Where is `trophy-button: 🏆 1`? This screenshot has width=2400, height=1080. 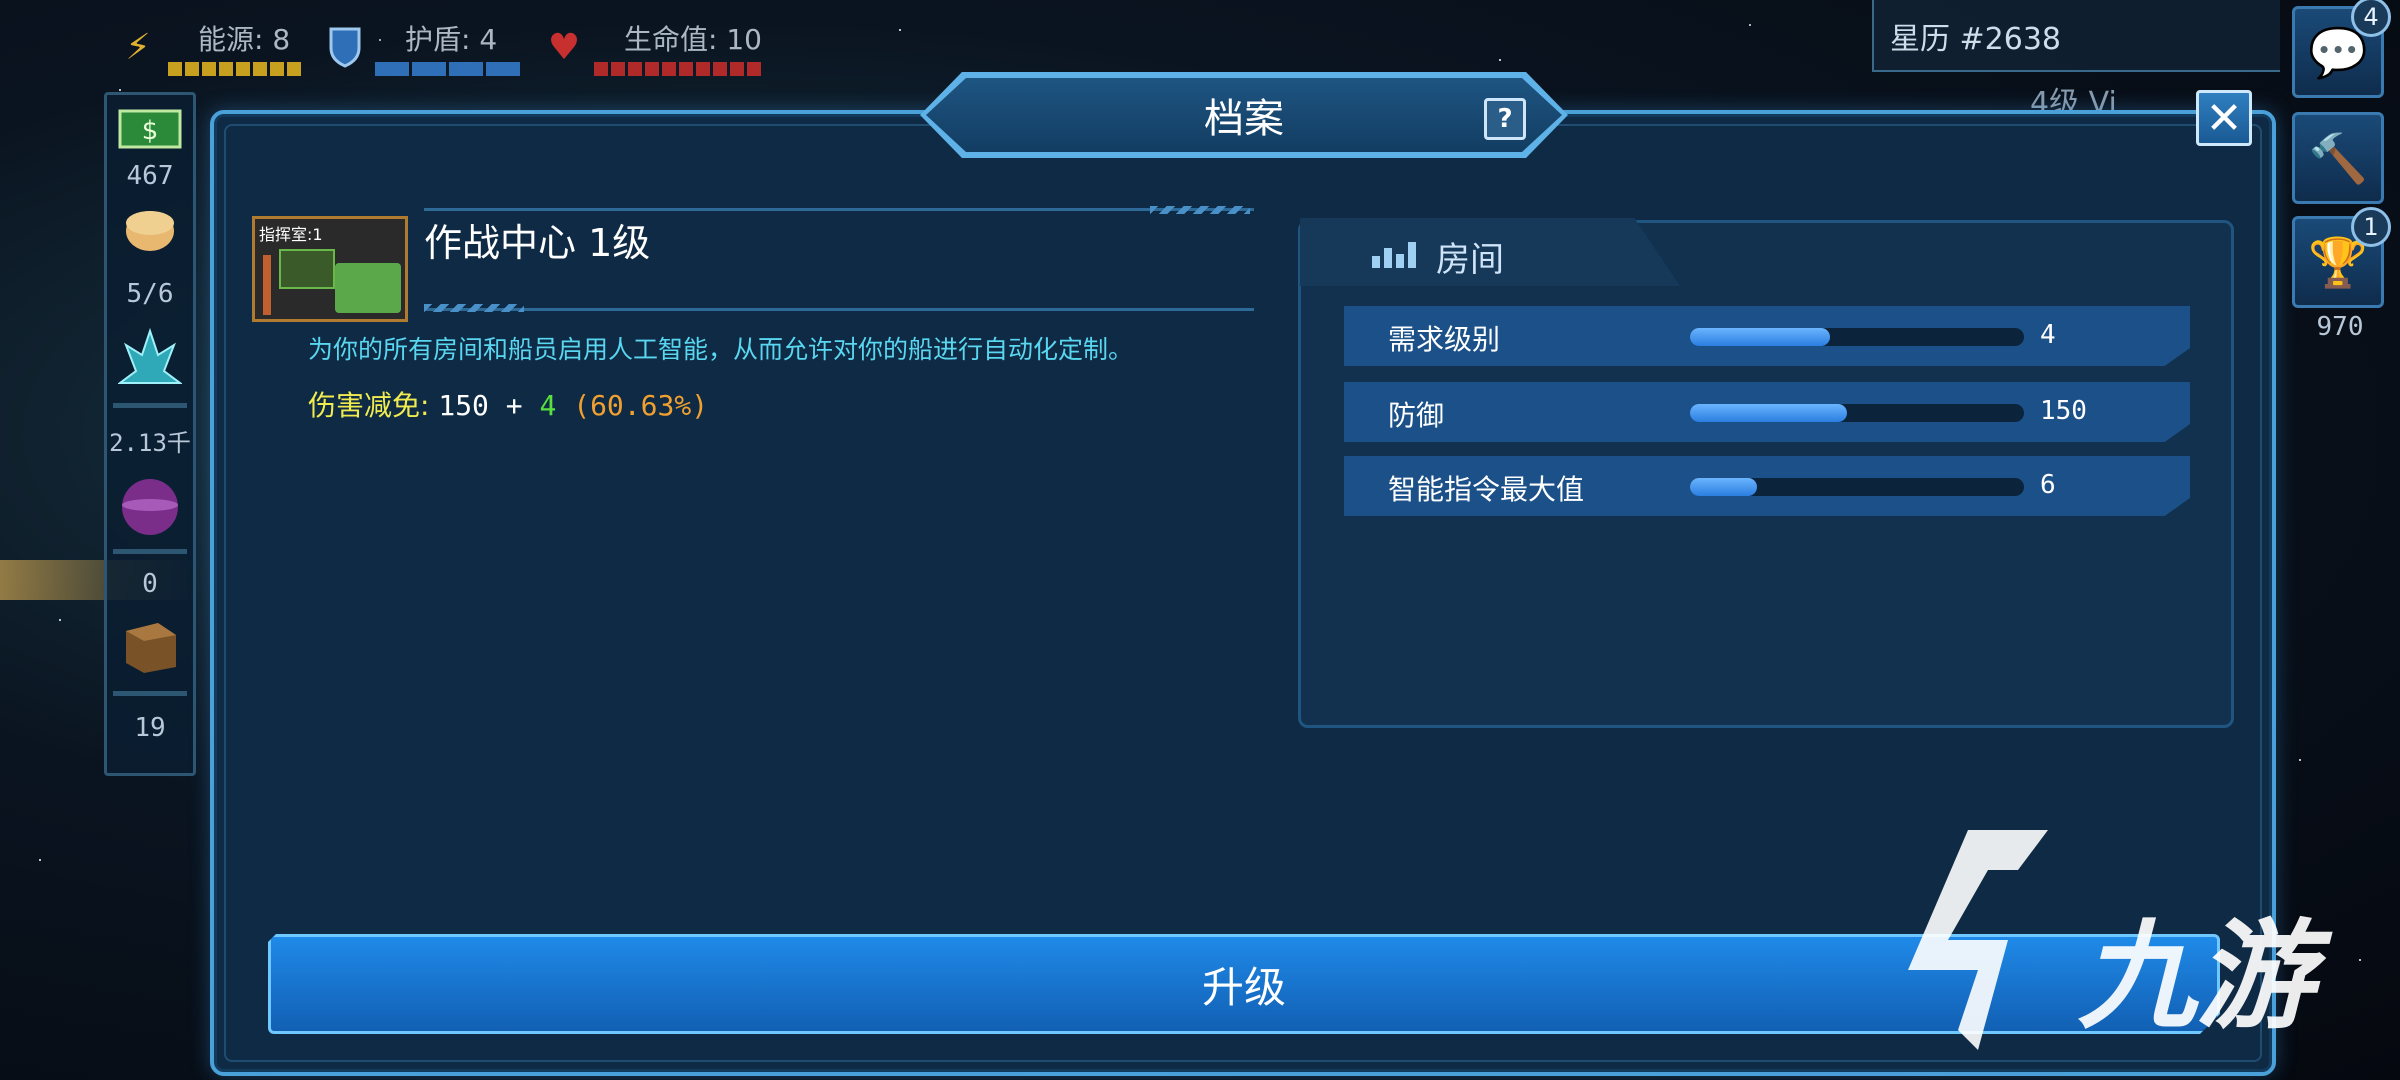
trophy-button: 🏆 1 is located at coordinates (2341, 257).